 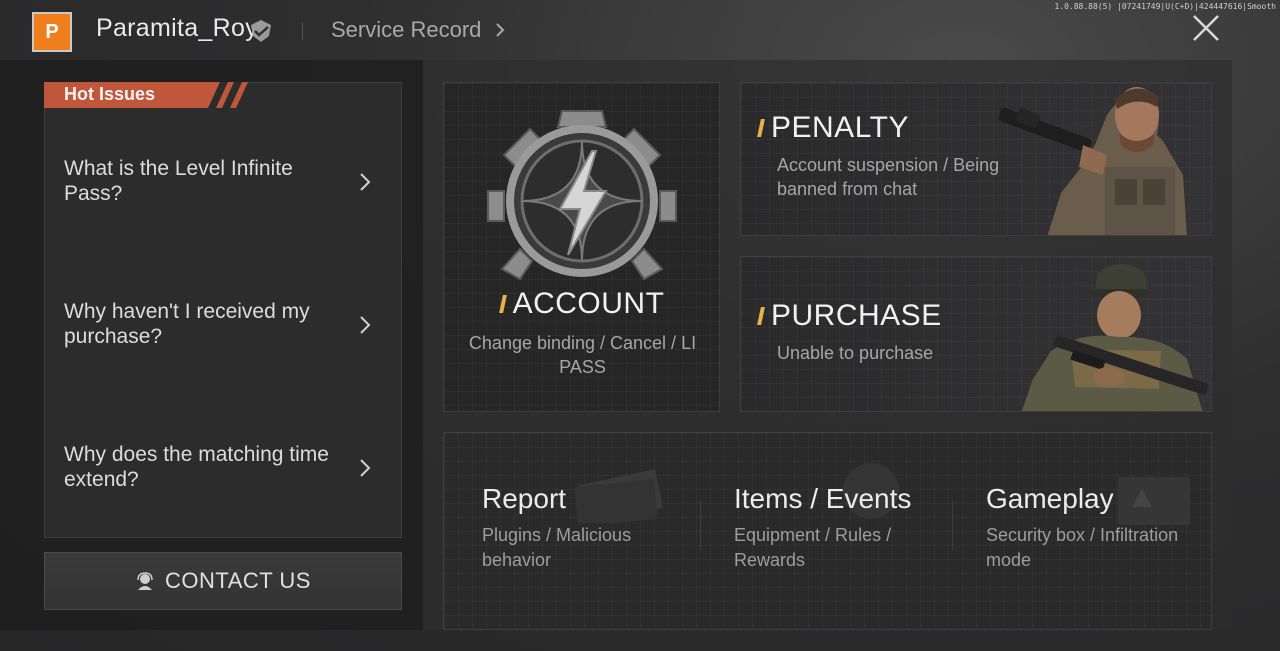 What do you see at coordinates (813, 547) in the screenshot?
I see `category-items-events-subtitle: Equipment / Rules / Rewards` at bounding box center [813, 547].